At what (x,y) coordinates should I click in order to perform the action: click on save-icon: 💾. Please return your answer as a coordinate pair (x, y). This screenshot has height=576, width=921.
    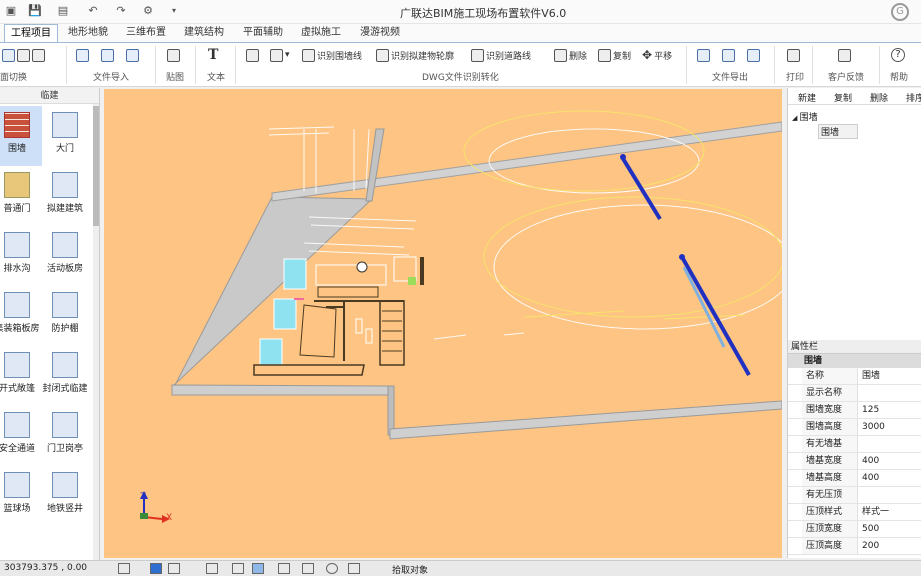
    Looking at the image, I should click on (35, 11).